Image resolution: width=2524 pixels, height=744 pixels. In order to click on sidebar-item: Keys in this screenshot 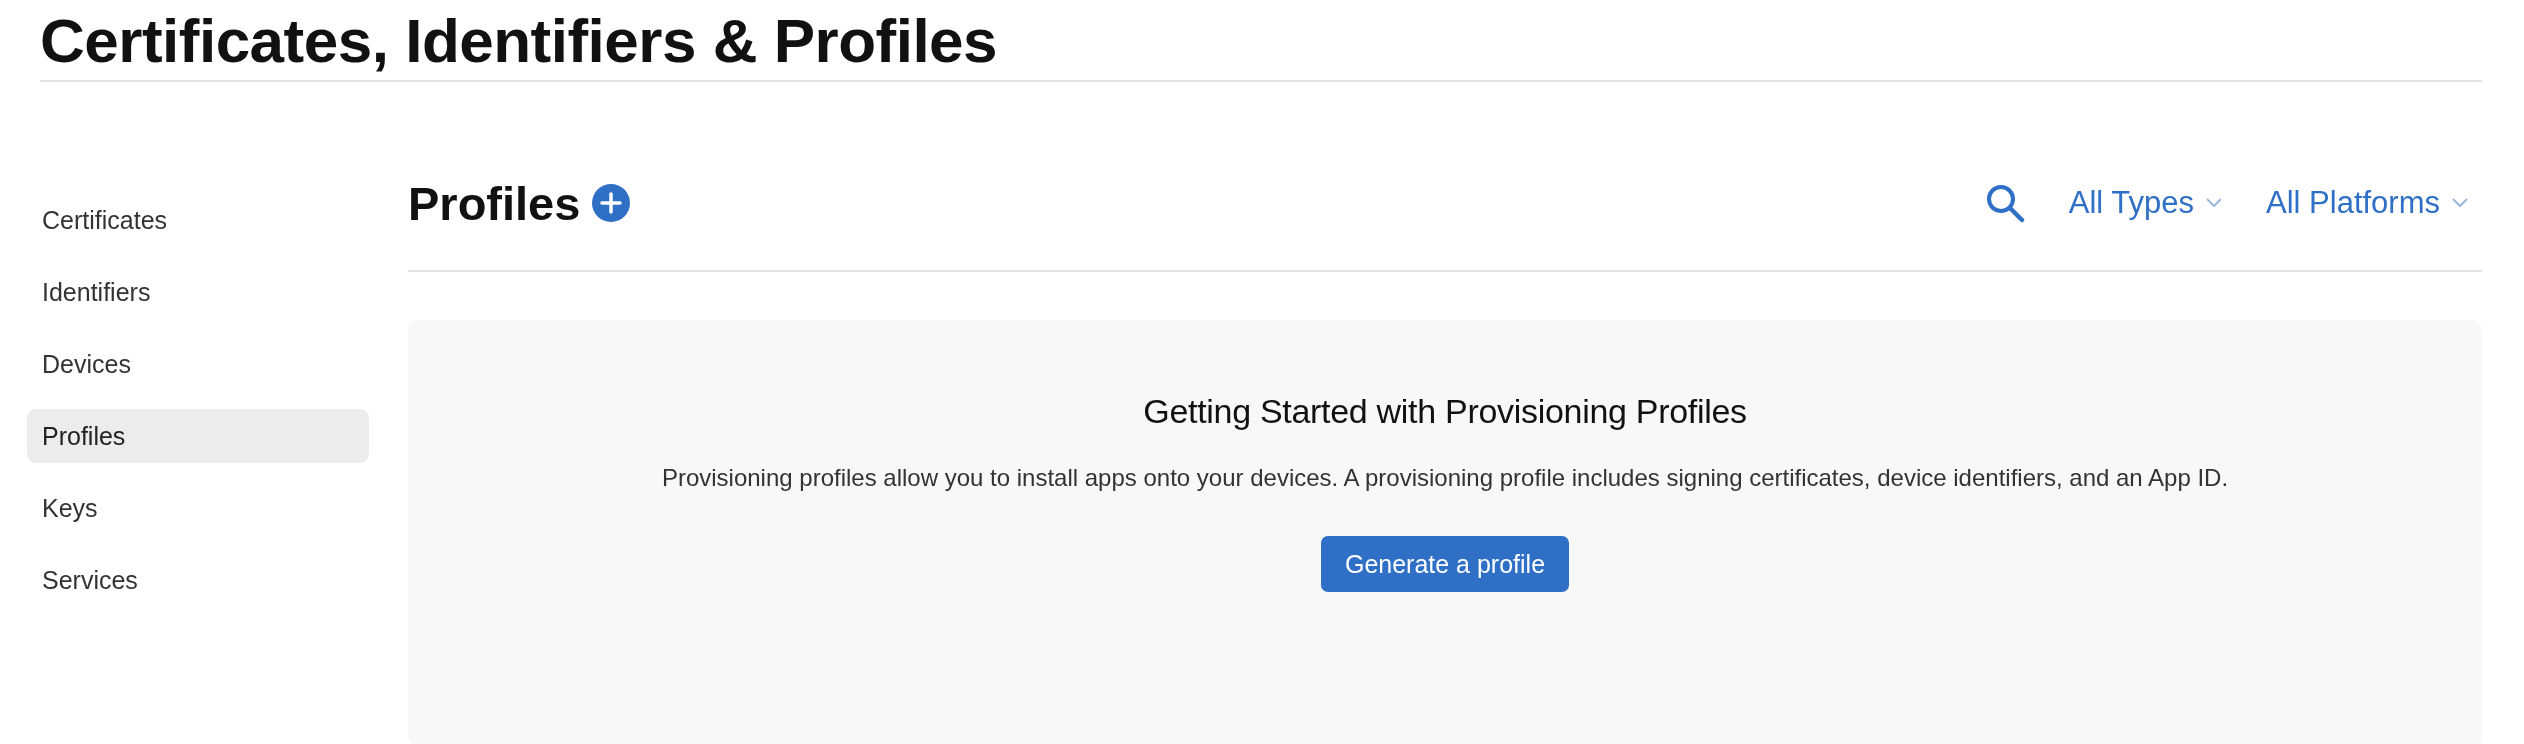, I will do `click(198, 508)`.